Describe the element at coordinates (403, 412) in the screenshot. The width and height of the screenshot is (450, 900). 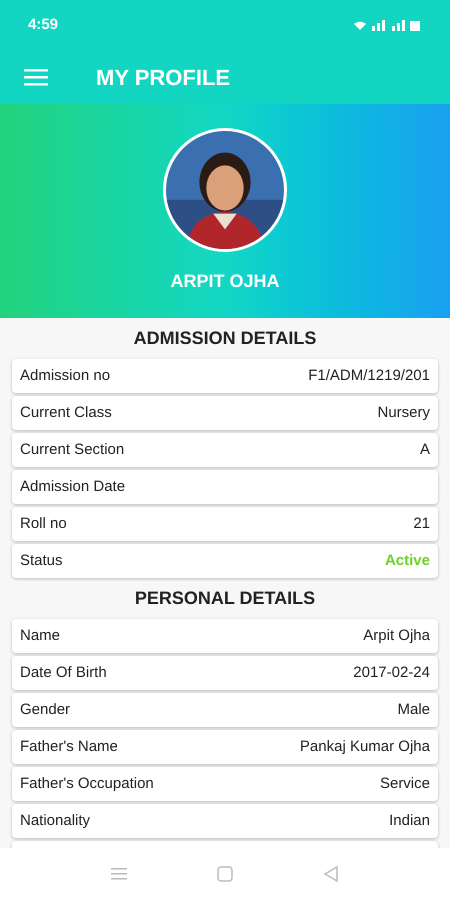
I see `field-value: Nursery` at that location.